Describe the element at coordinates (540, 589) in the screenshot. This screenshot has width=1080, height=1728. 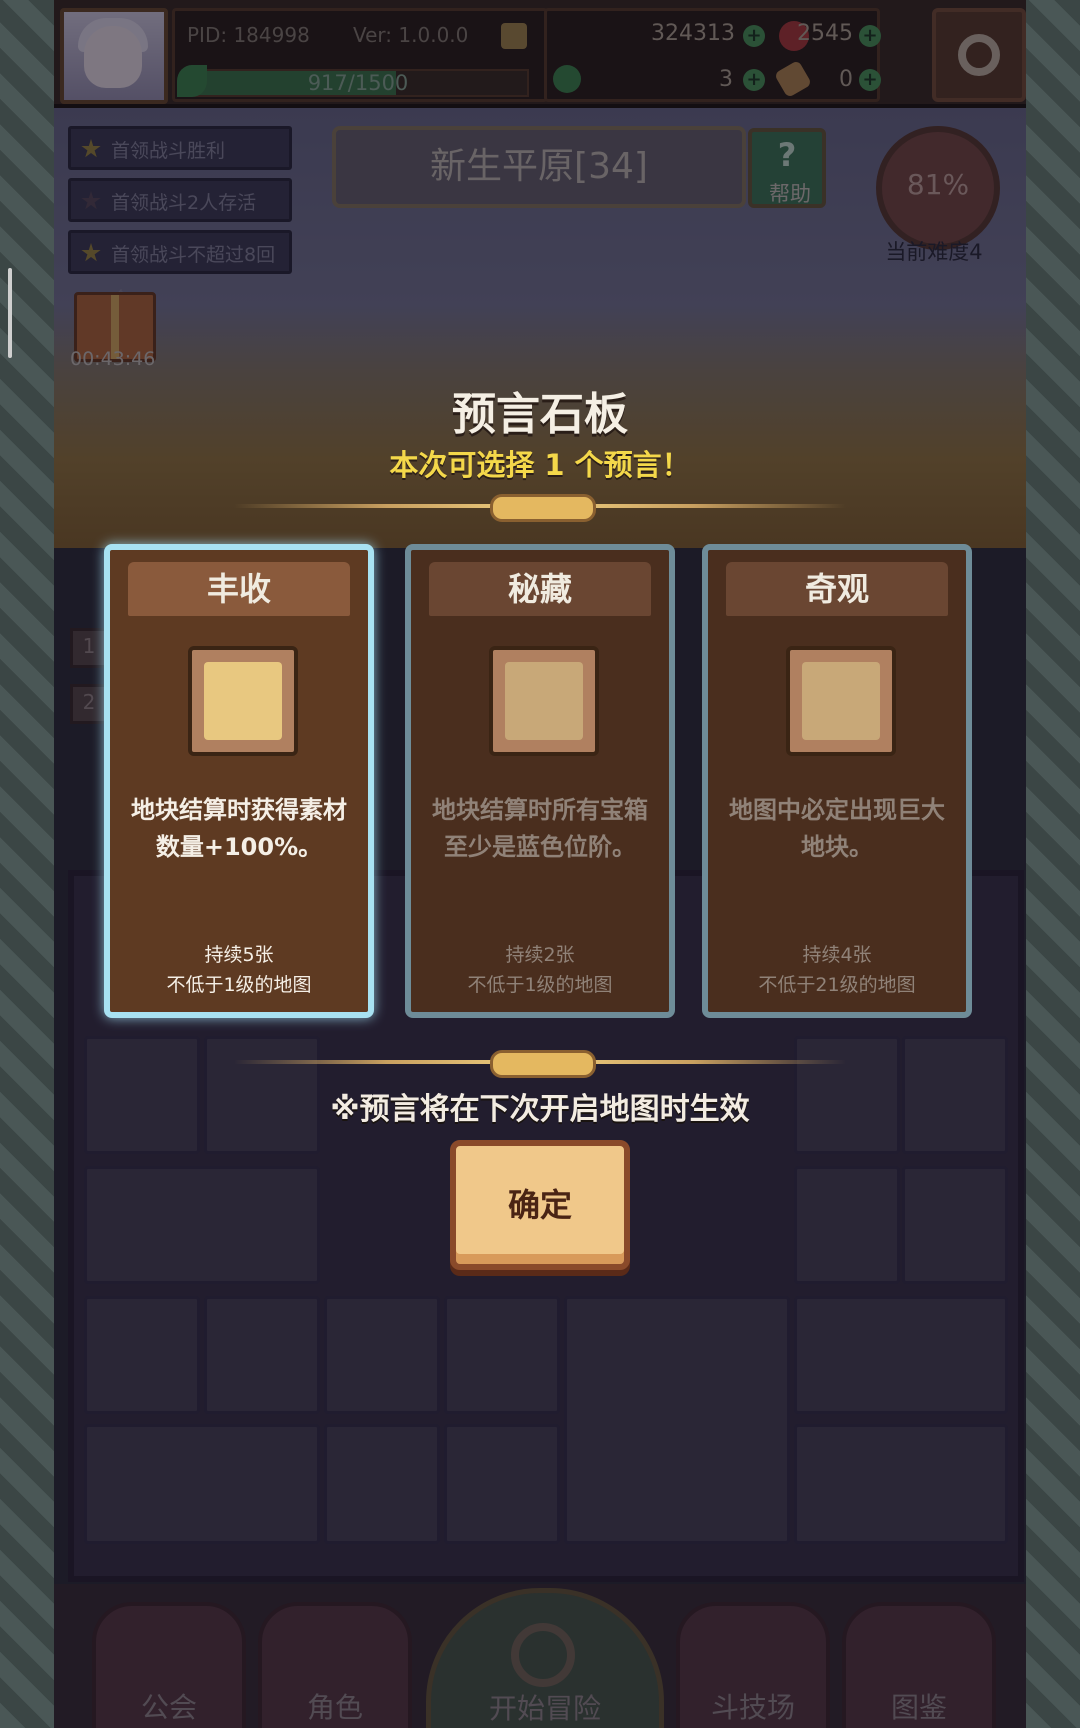
I see `card-title: 秘藏` at that location.